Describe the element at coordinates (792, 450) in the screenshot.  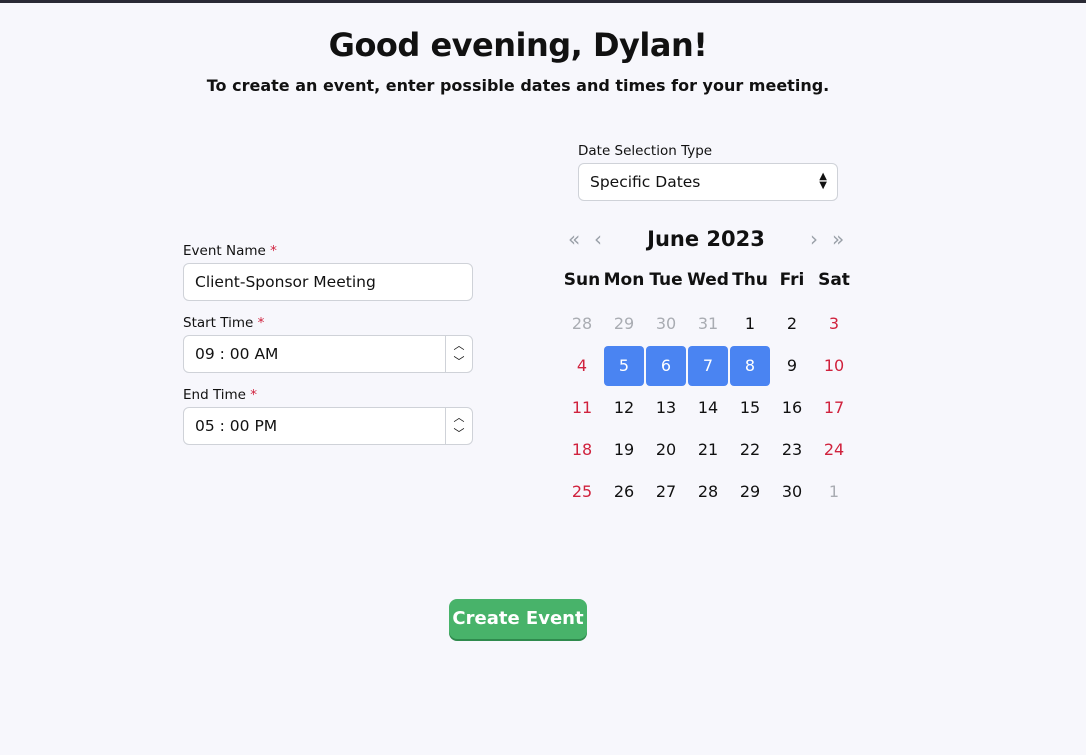
I see `calendar-day: 23` at that location.